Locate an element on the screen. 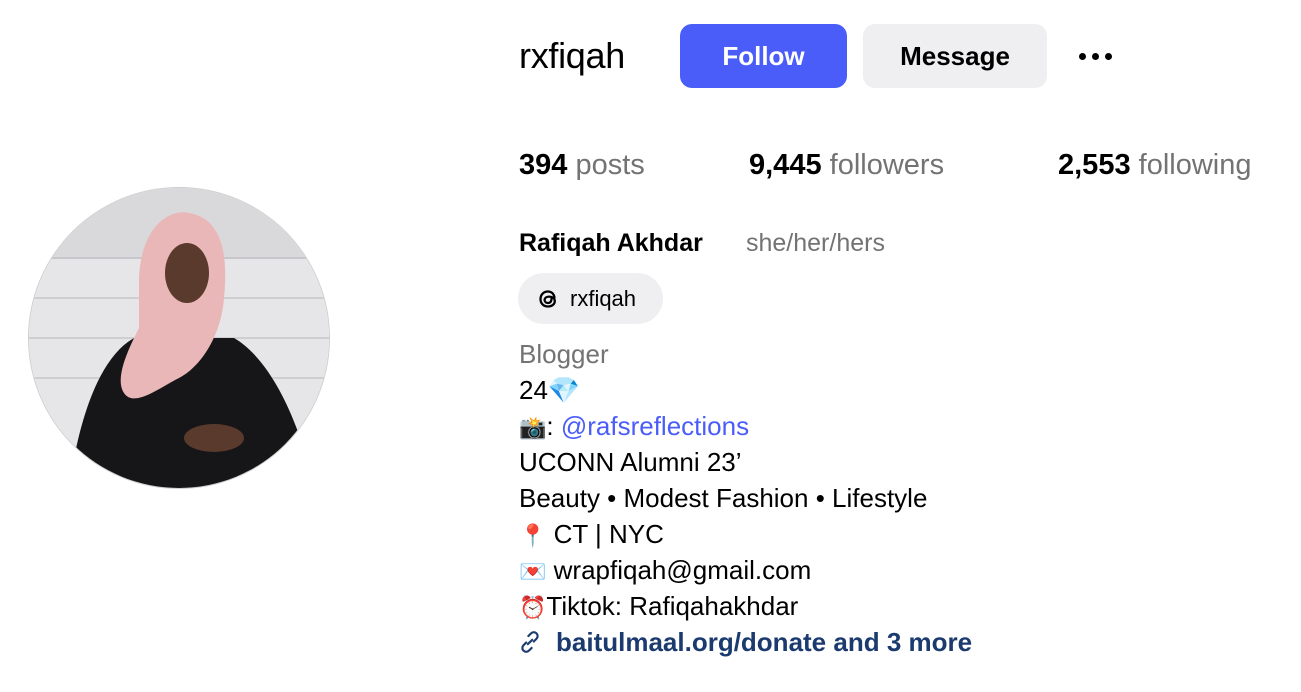 The image size is (1301, 692). followers-count: 9,445 is located at coordinates (785, 165).